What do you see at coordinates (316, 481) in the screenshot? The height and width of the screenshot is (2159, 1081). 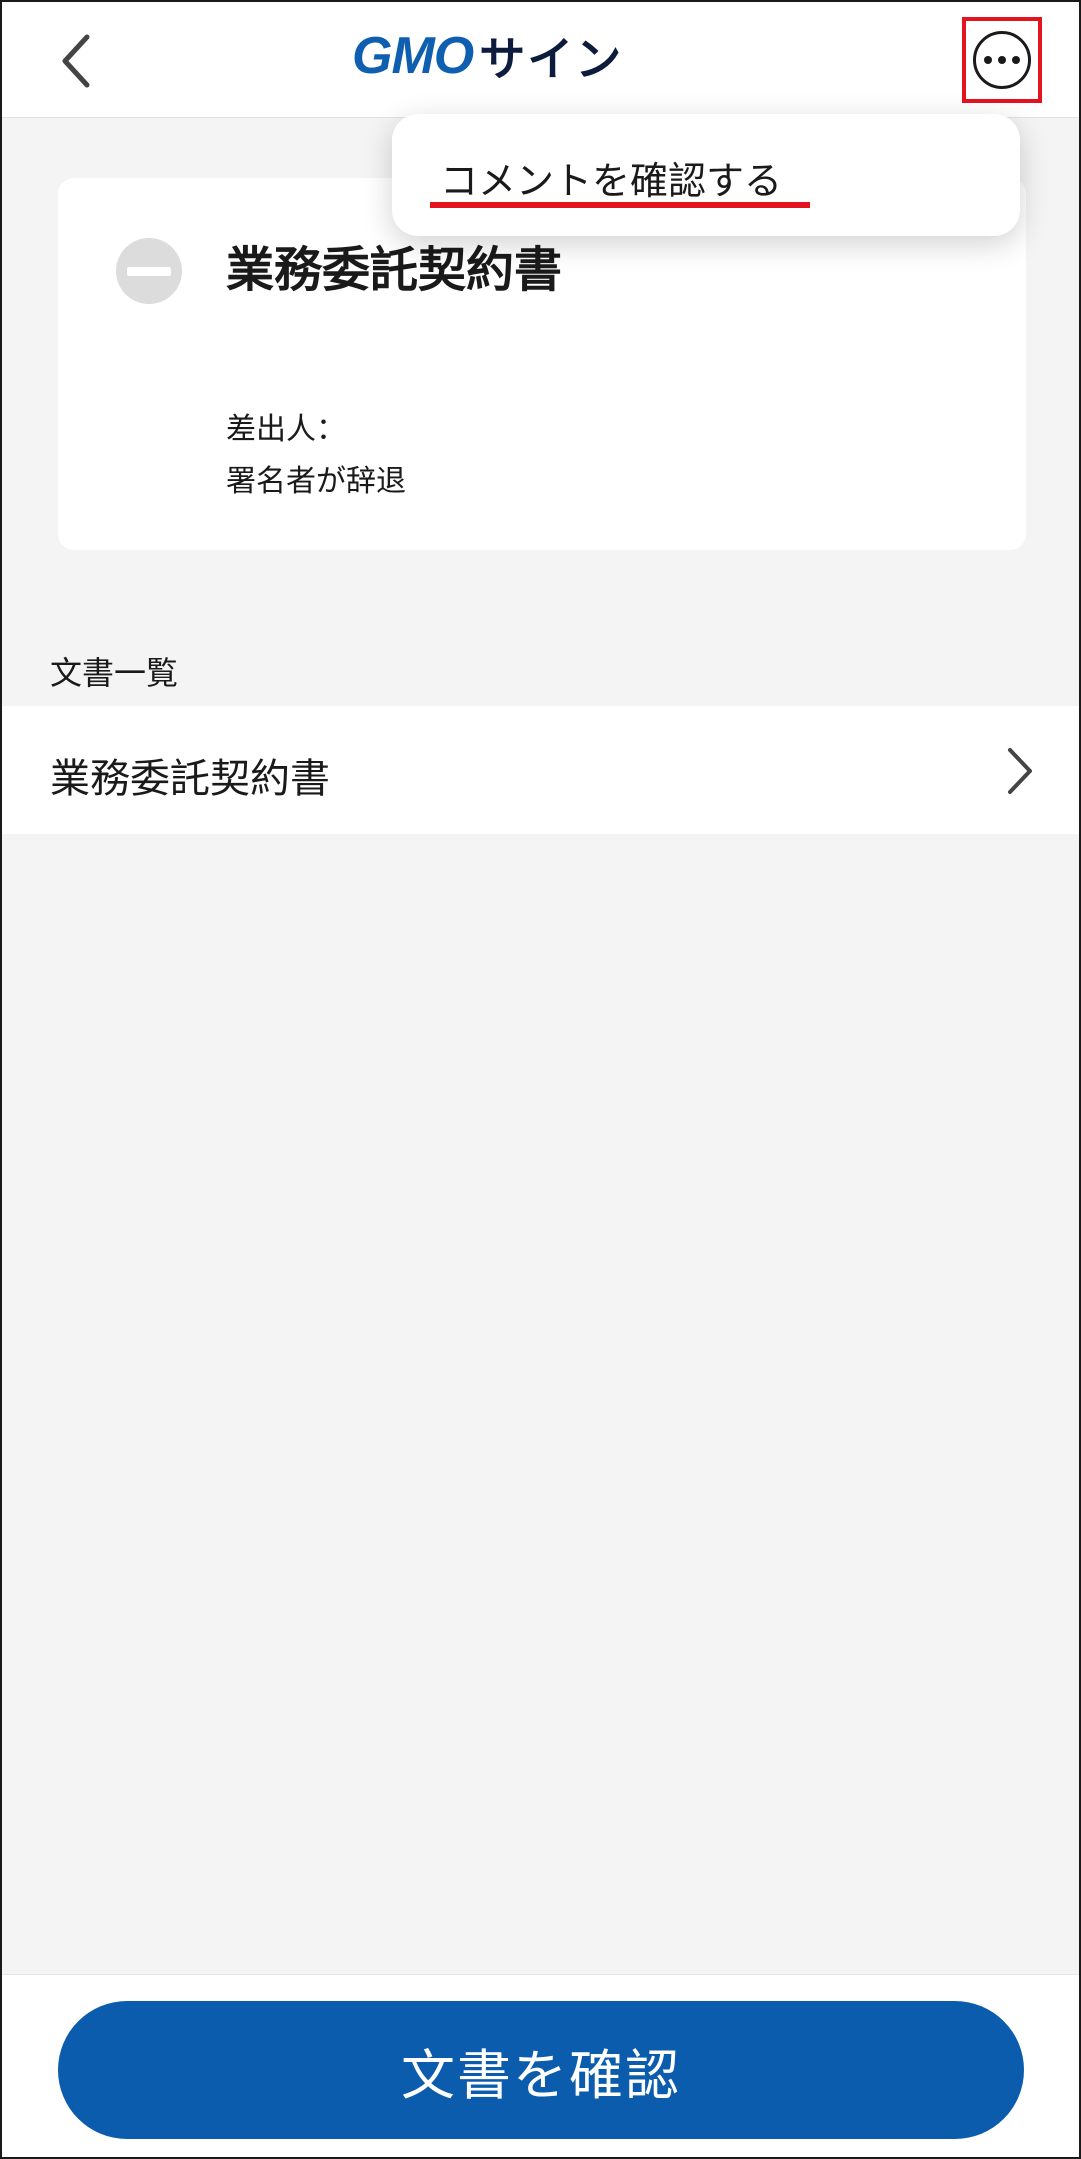 I see `document-status: 署名者が辞退` at bounding box center [316, 481].